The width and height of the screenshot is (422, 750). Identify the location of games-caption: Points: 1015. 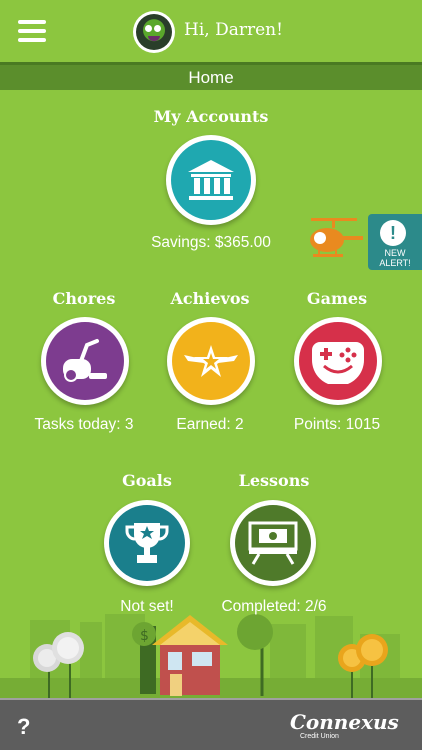
(337, 424).